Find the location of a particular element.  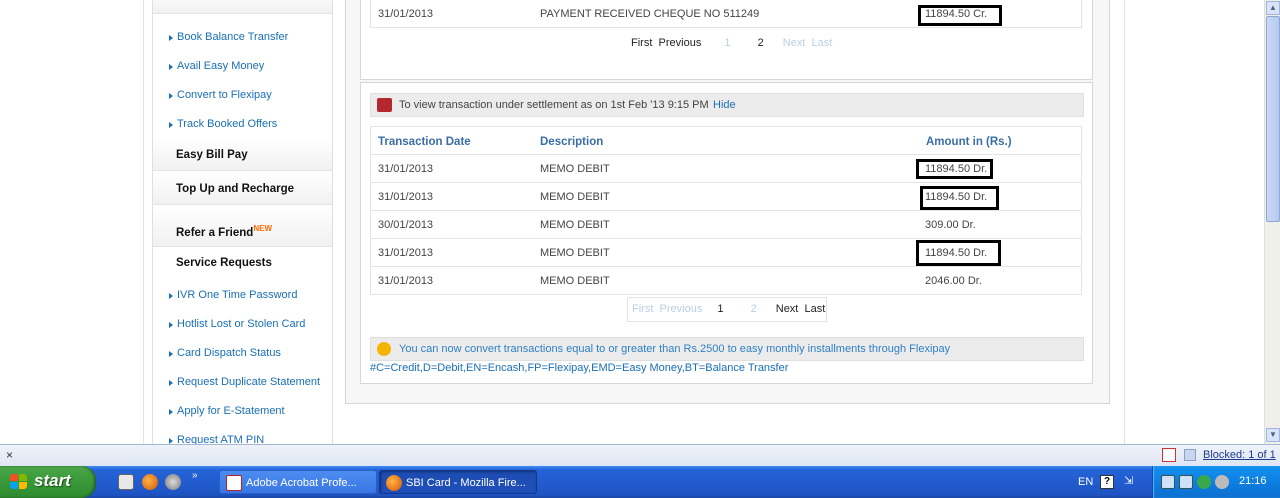

show-desktop-icon is located at coordinates (126, 482).